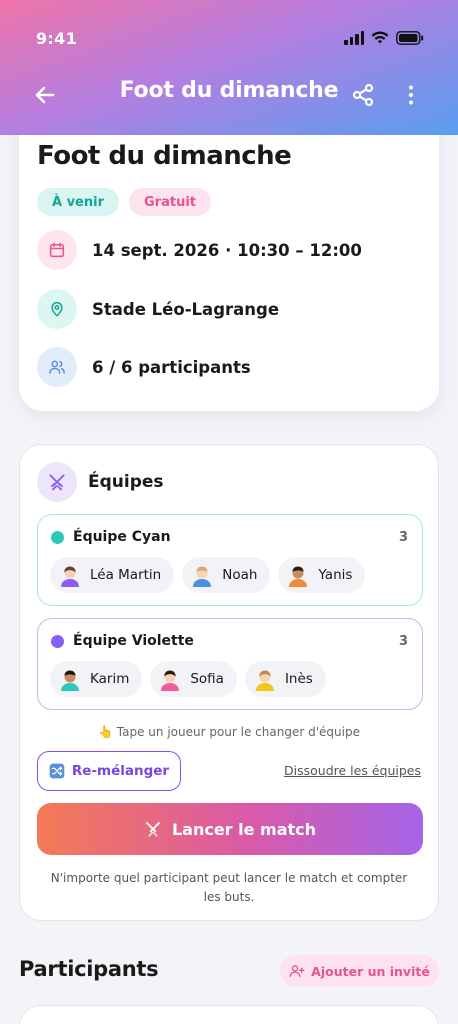 The height and width of the screenshot is (1024, 458). I want to click on team-cyan-players: Léa Martin Noah Yanis, so click(208, 575).